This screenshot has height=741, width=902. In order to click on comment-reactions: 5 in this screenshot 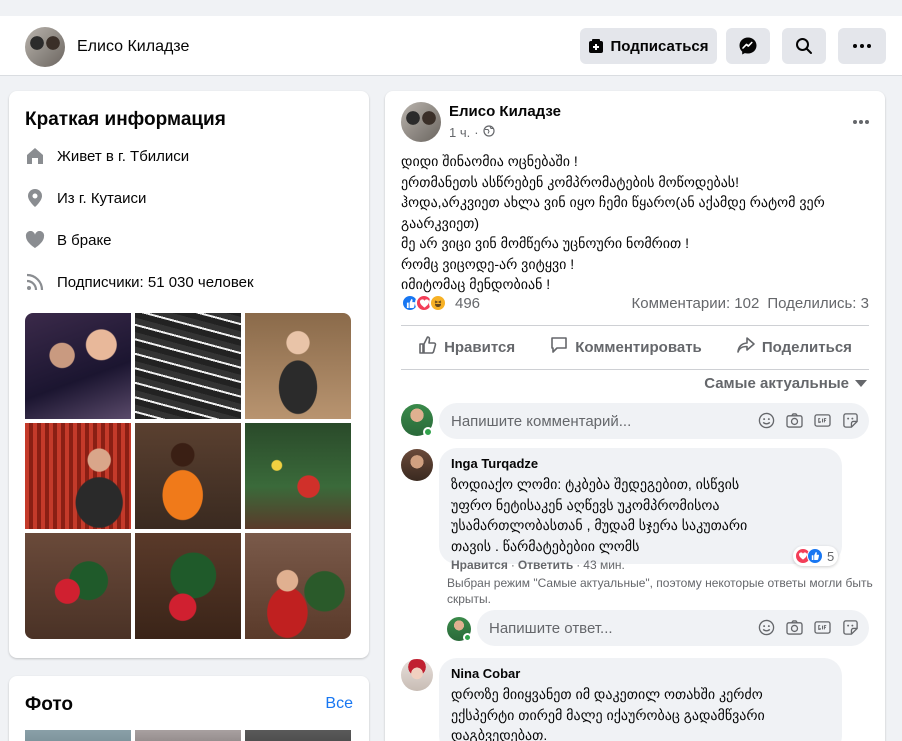, I will do `click(816, 556)`.